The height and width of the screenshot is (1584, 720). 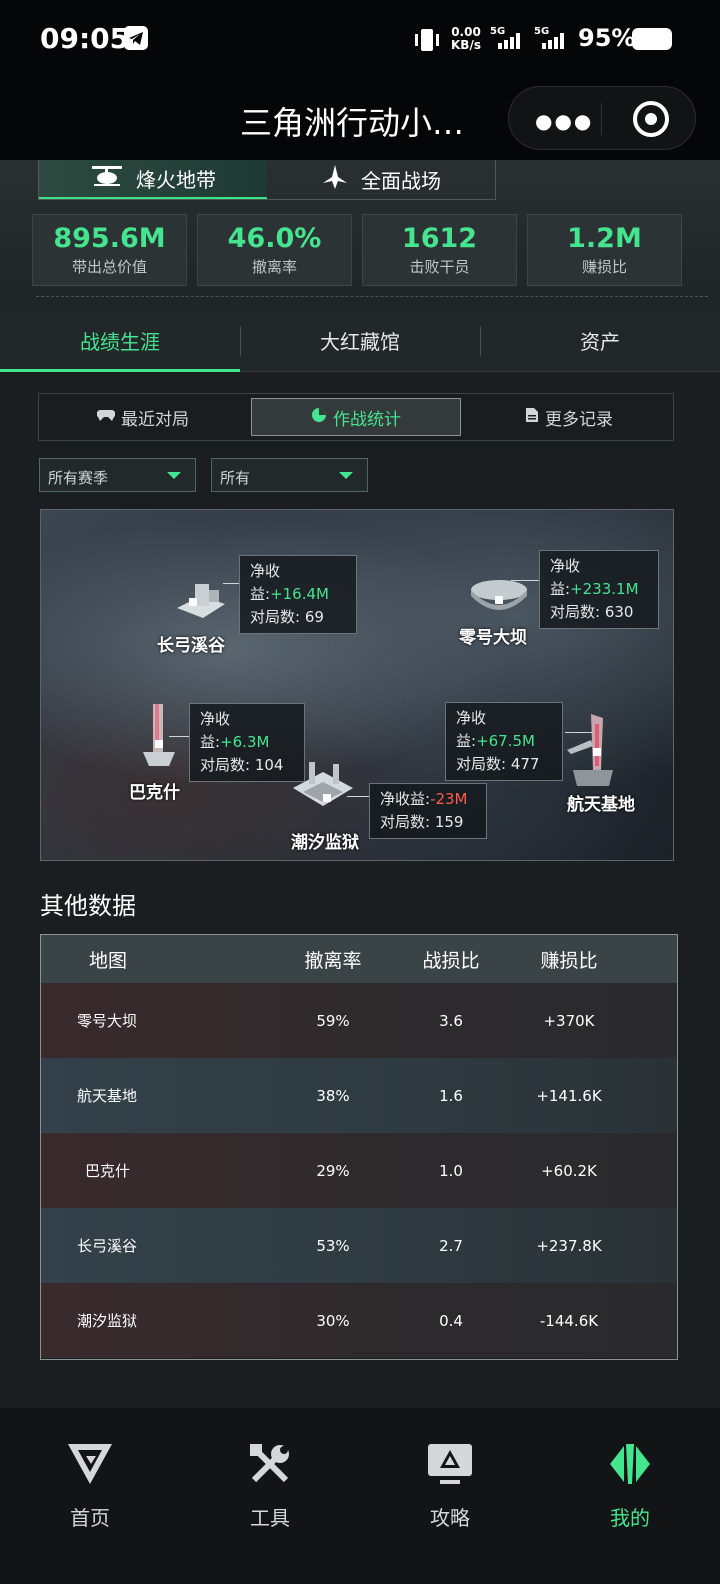 What do you see at coordinates (509, 41) in the screenshot?
I see `signal-bars-icon` at bounding box center [509, 41].